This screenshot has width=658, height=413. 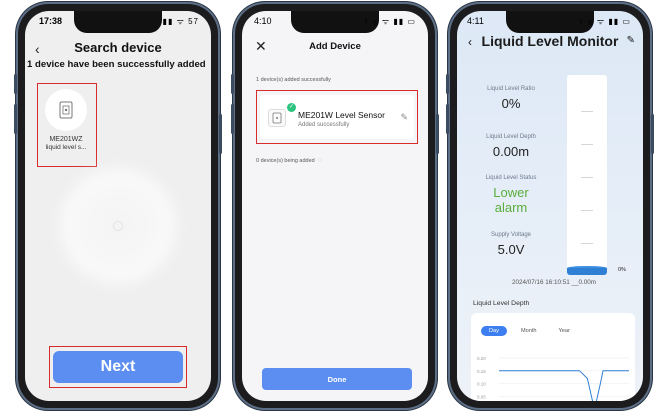 What do you see at coordinates (118, 367) in the screenshot?
I see `next-button: Next` at bounding box center [118, 367].